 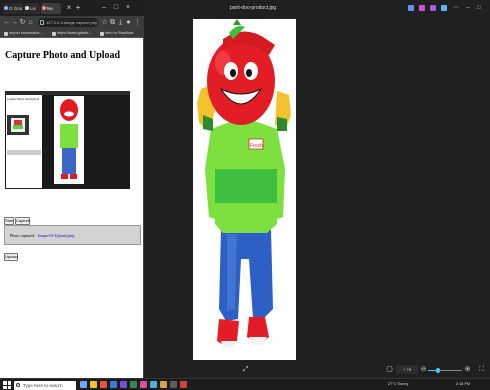 I want to click on photos-icon, so click(x=153, y=384).